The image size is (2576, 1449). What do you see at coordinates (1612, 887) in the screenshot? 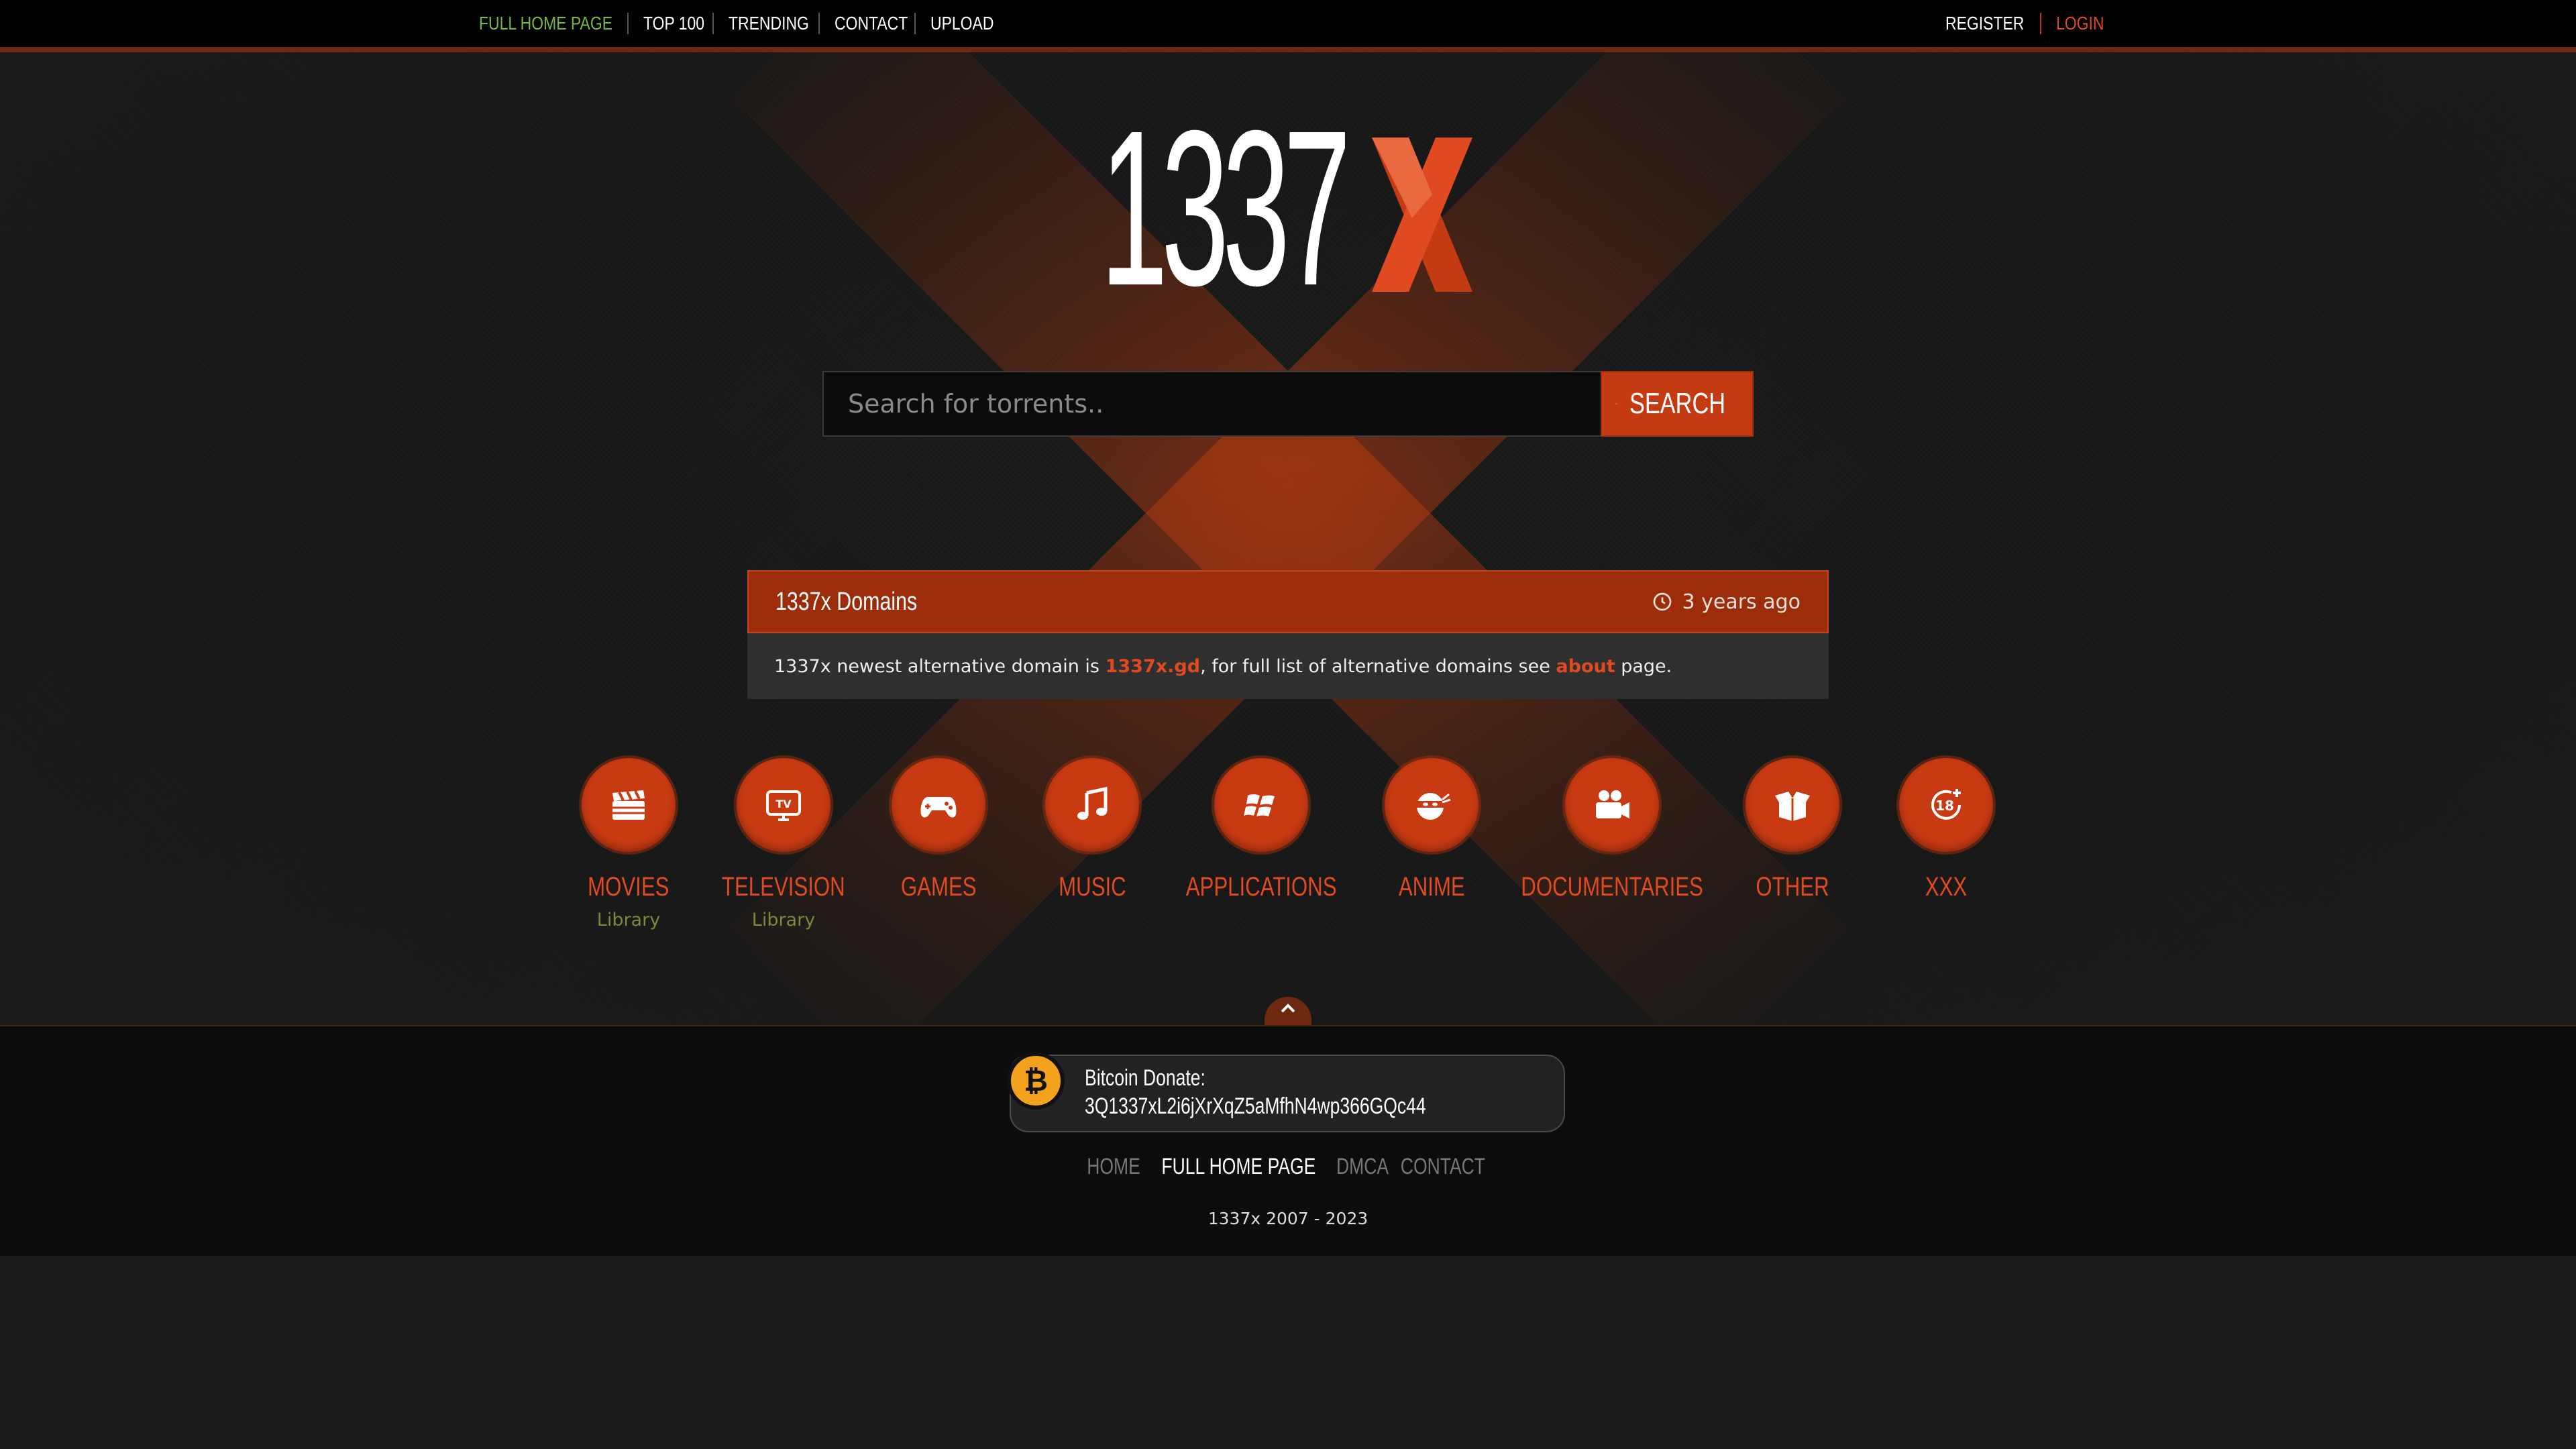
I see `category-label: DOCUMENTARIES` at bounding box center [1612, 887].